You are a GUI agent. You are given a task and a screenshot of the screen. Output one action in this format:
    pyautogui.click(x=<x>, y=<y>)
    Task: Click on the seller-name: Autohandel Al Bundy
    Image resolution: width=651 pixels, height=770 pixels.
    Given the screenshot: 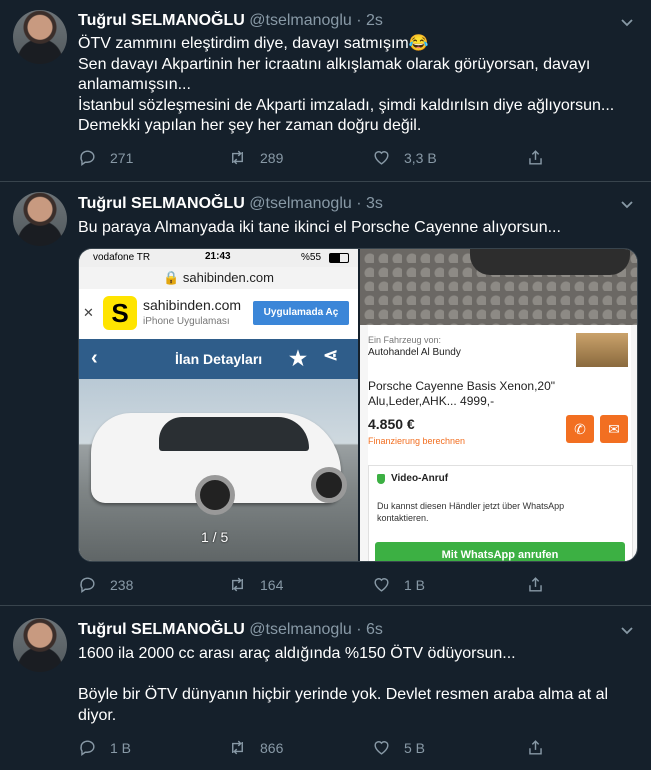 What is the action you would take?
    pyautogui.click(x=414, y=352)
    